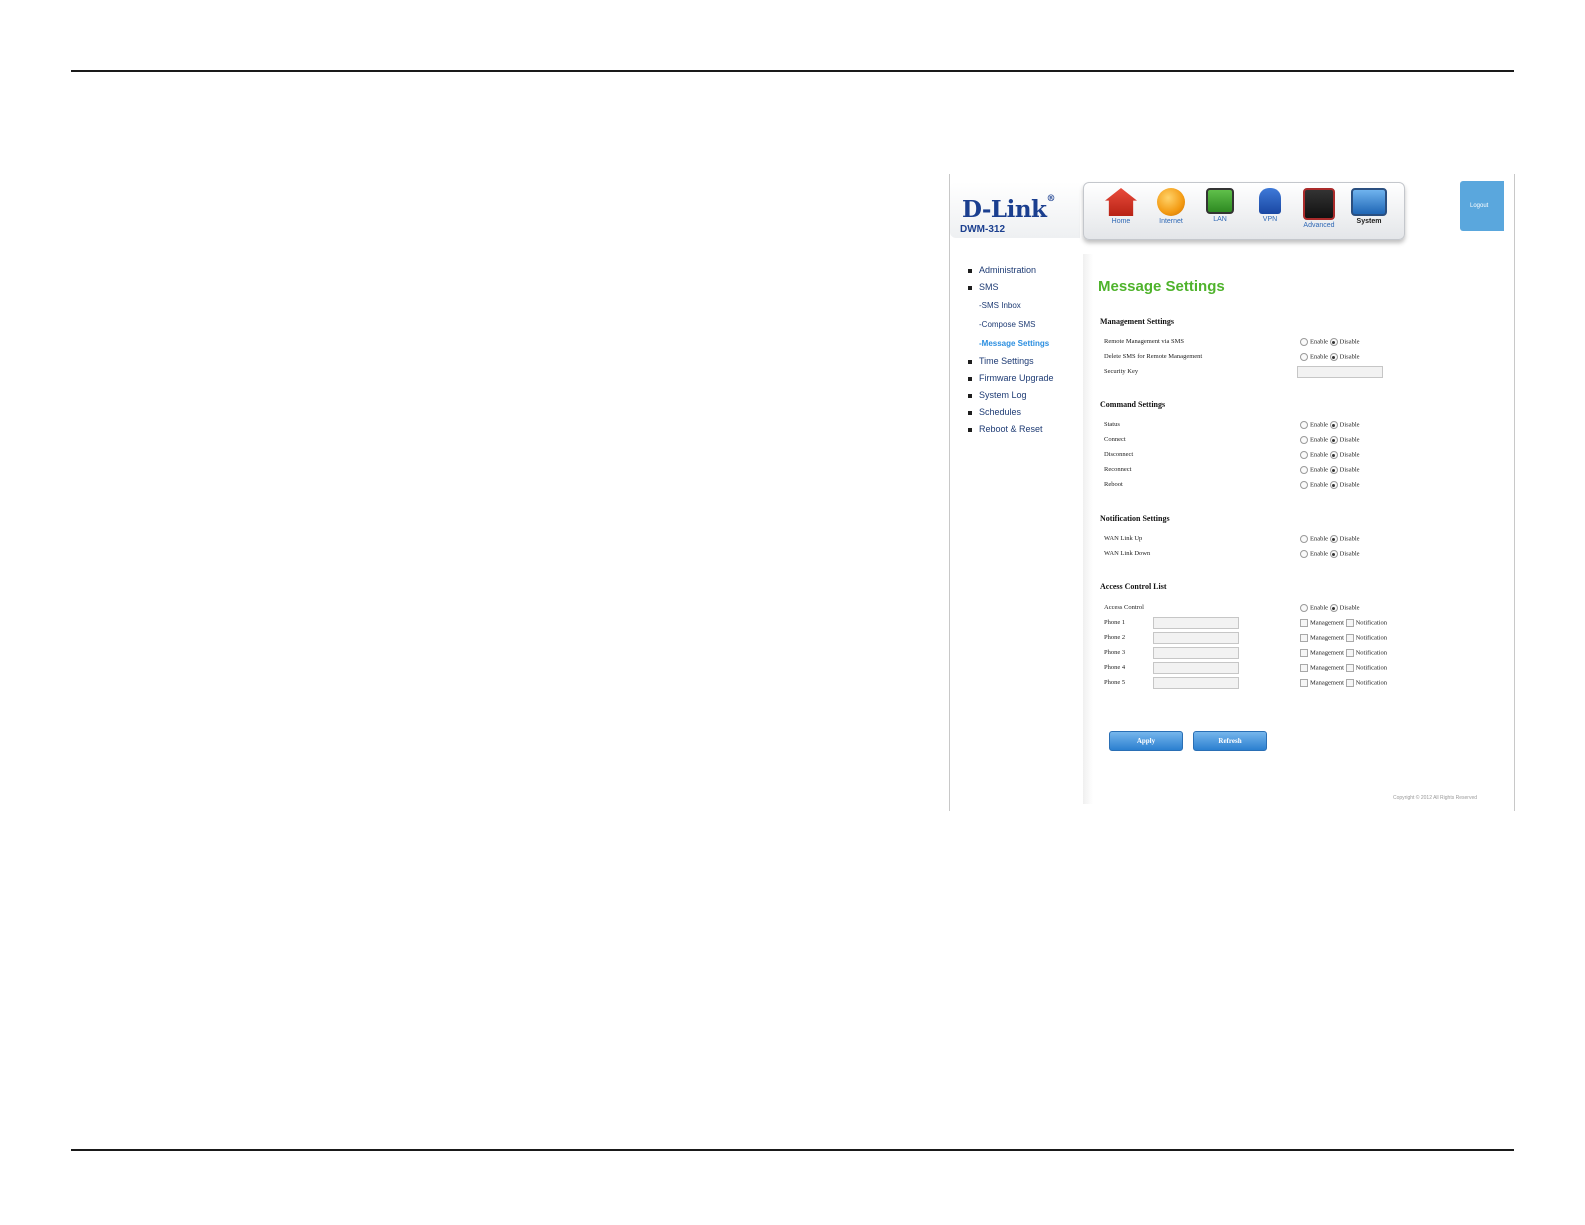  What do you see at coordinates (1023, 361) in the screenshot?
I see `sidebar-item-time-settings: Time Settings` at bounding box center [1023, 361].